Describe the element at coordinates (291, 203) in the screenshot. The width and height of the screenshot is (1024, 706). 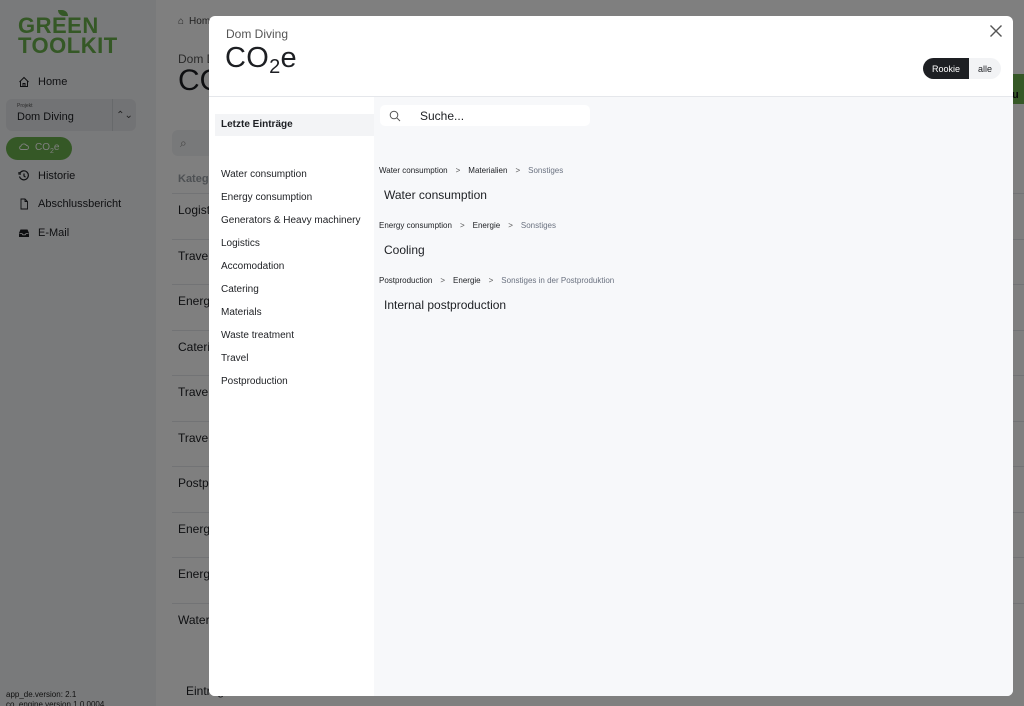
I see `category-item: Energy consumption` at that location.